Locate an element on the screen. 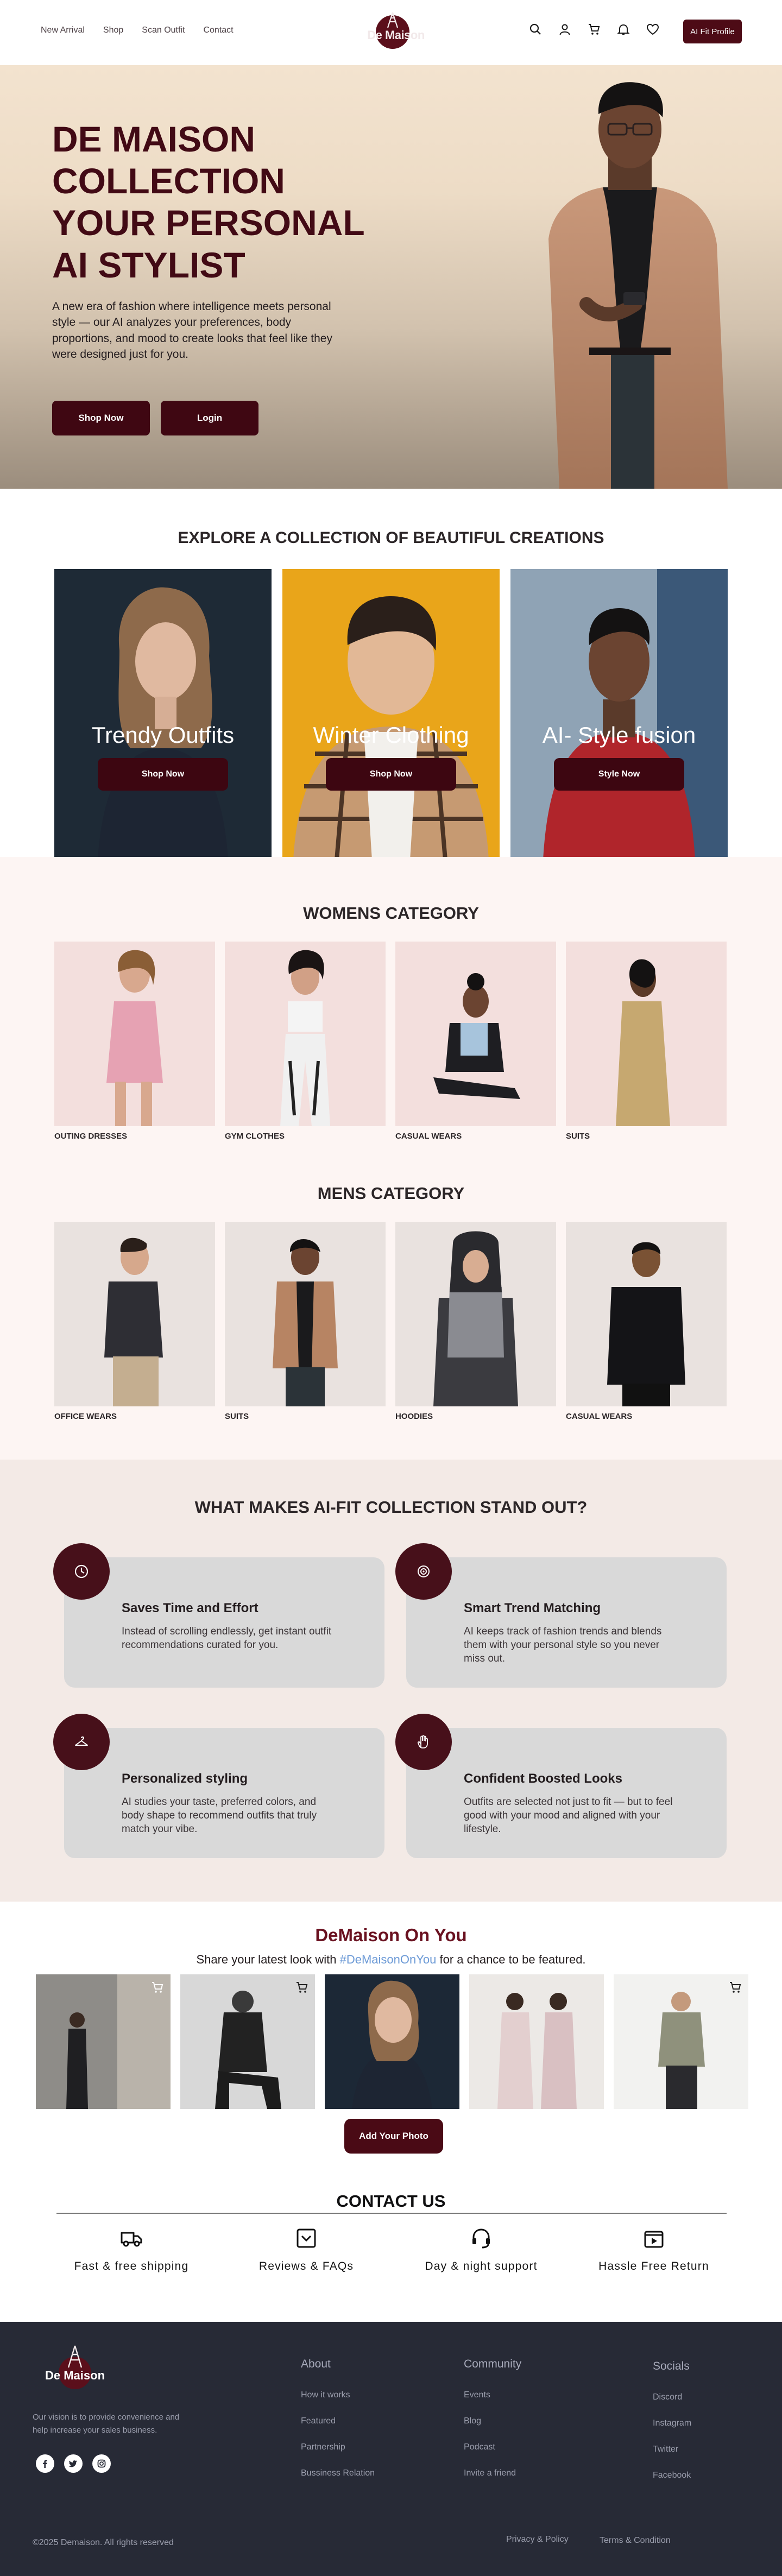  facebook-social-link is located at coordinates (45, 2464).